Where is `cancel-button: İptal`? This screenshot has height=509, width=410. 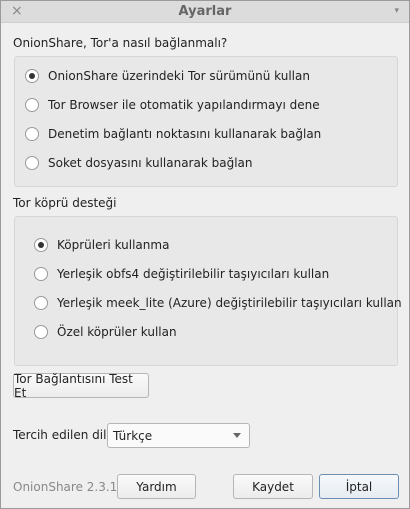 cancel-button: İptal is located at coordinates (359, 486).